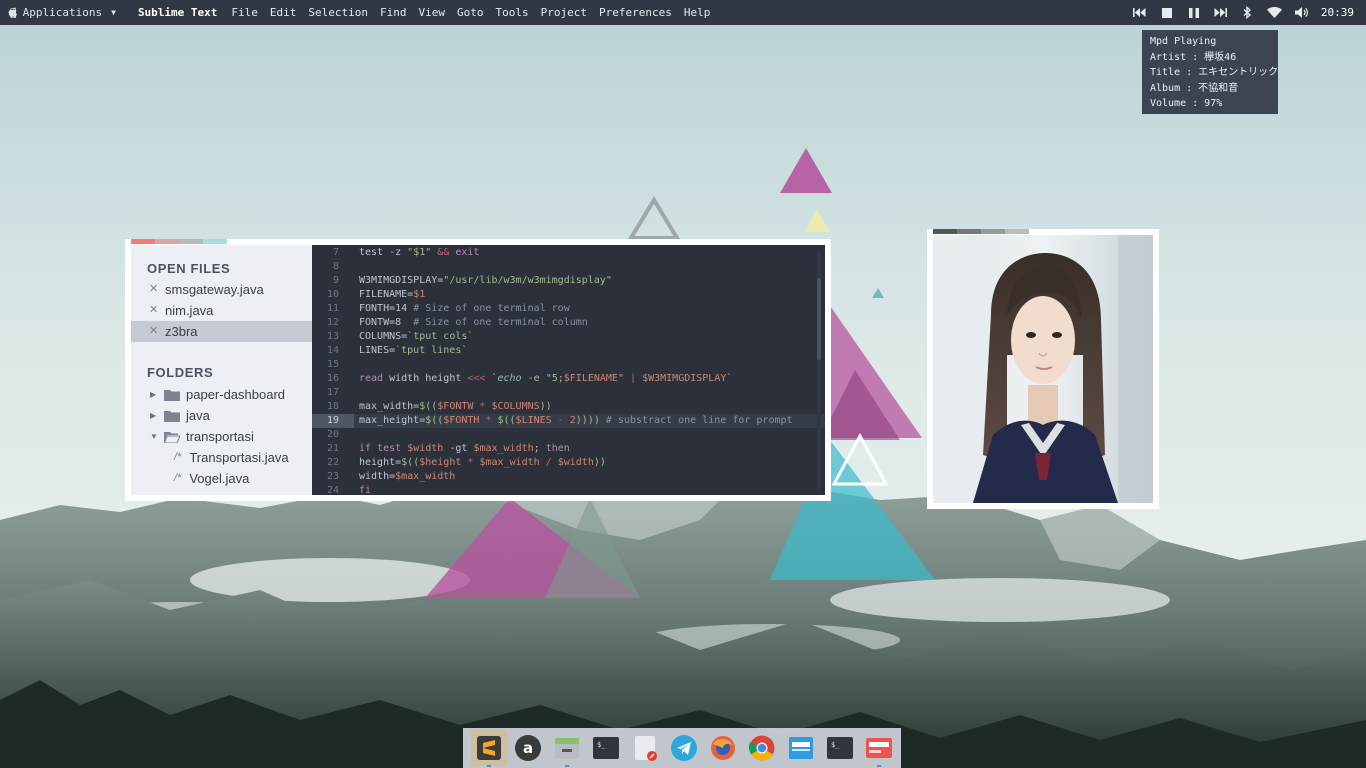 Image resolution: width=1366 pixels, height=768 pixels. What do you see at coordinates (332, 308) in the screenshot?
I see `line-number: 11` at bounding box center [332, 308].